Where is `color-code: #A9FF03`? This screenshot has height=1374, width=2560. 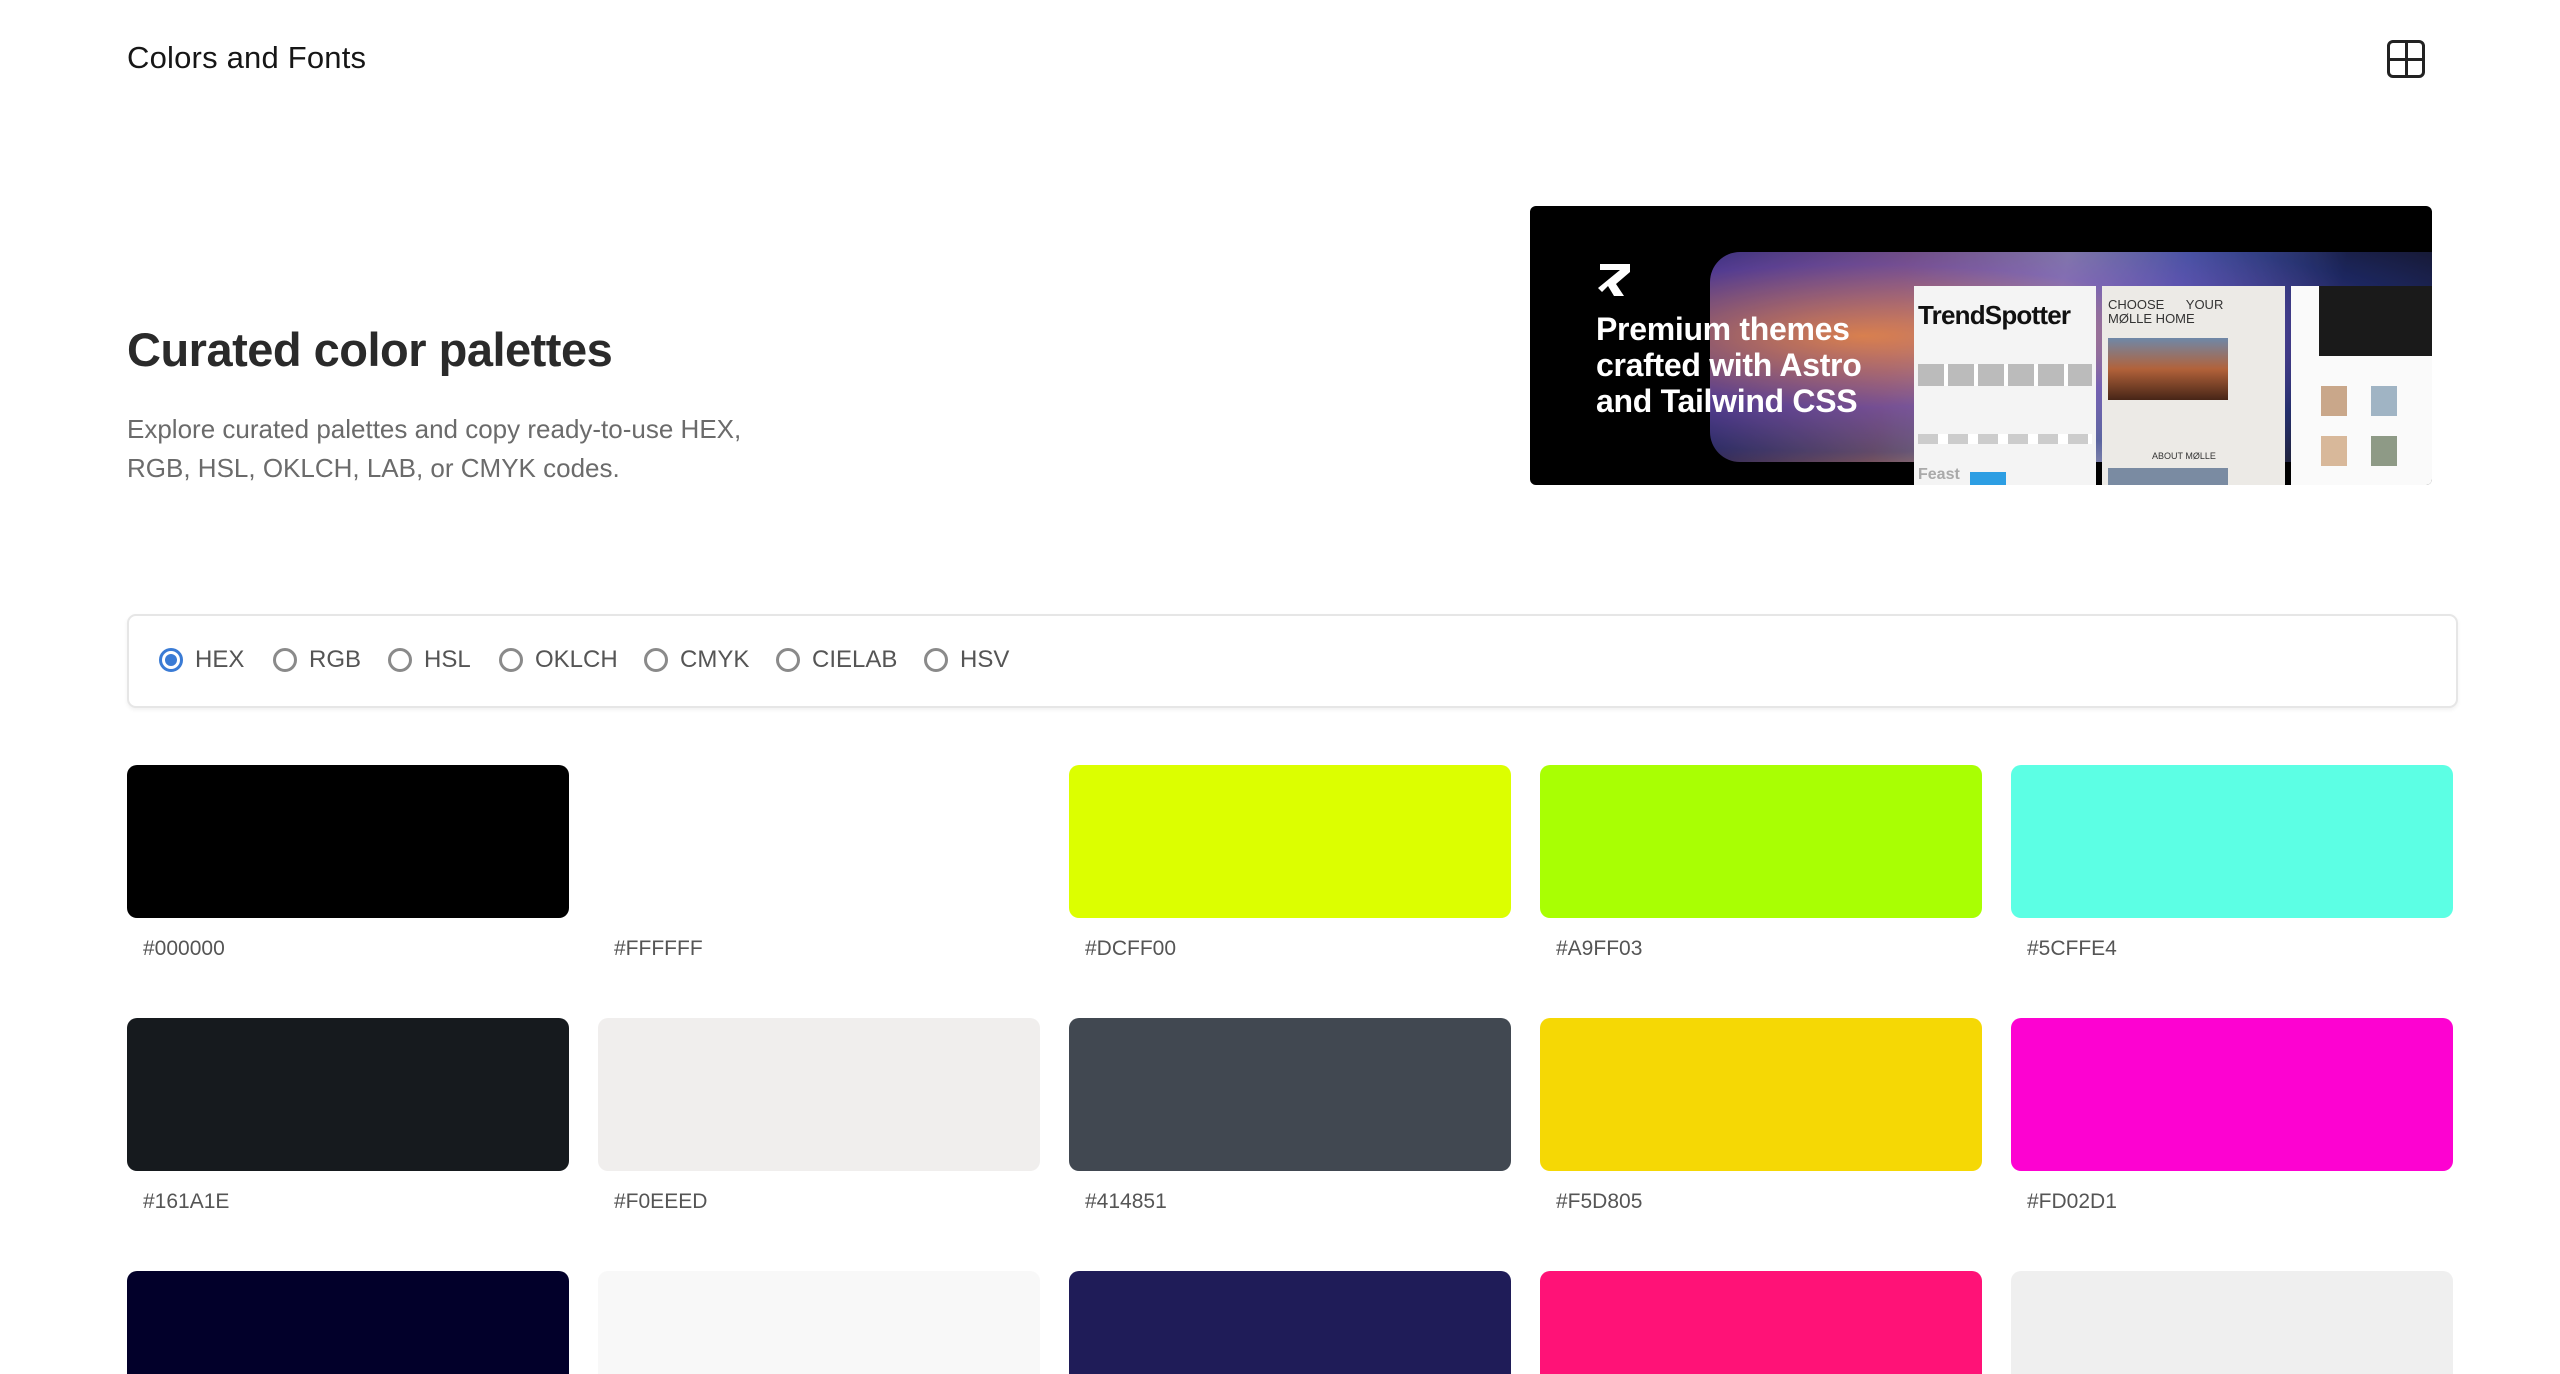 color-code: #A9FF03 is located at coordinates (1599, 949).